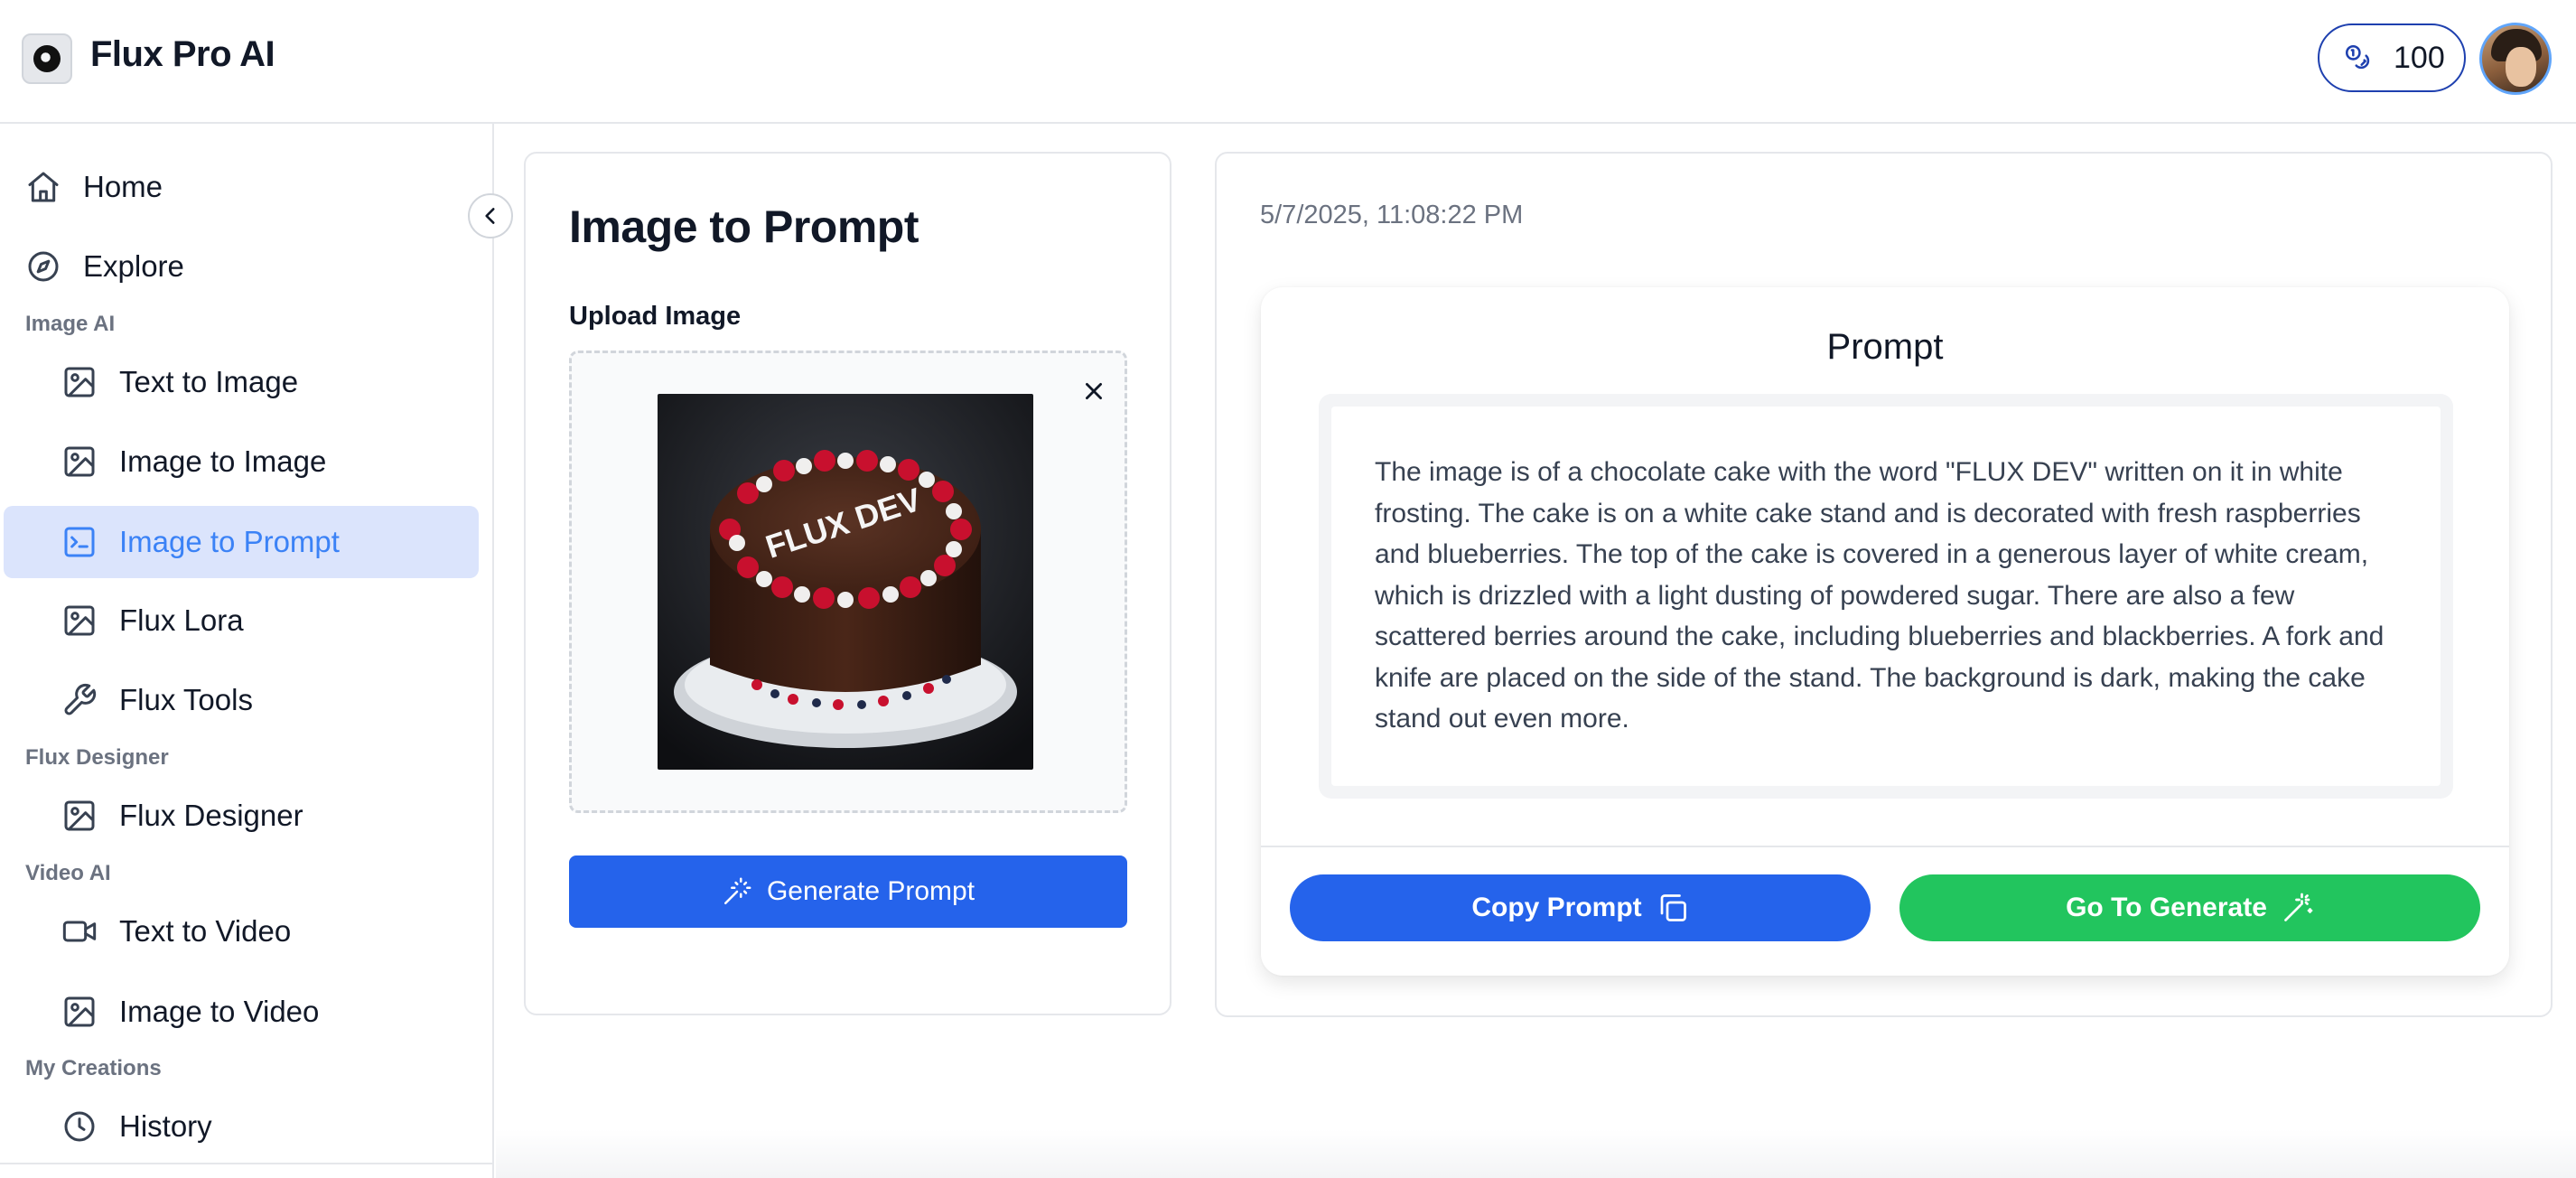 This screenshot has width=2576, height=1178. I want to click on sidebar-item-flux-tools: Flux Tools, so click(241, 700).